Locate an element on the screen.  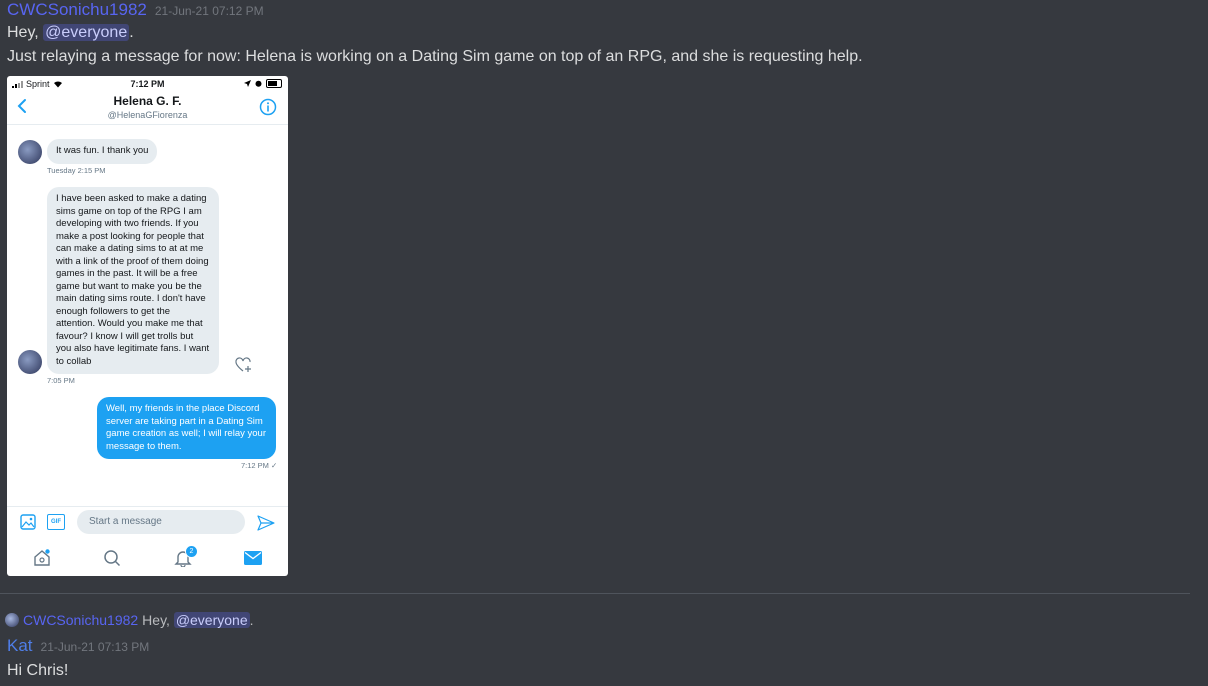
message-divider is located at coordinates (595, 593).